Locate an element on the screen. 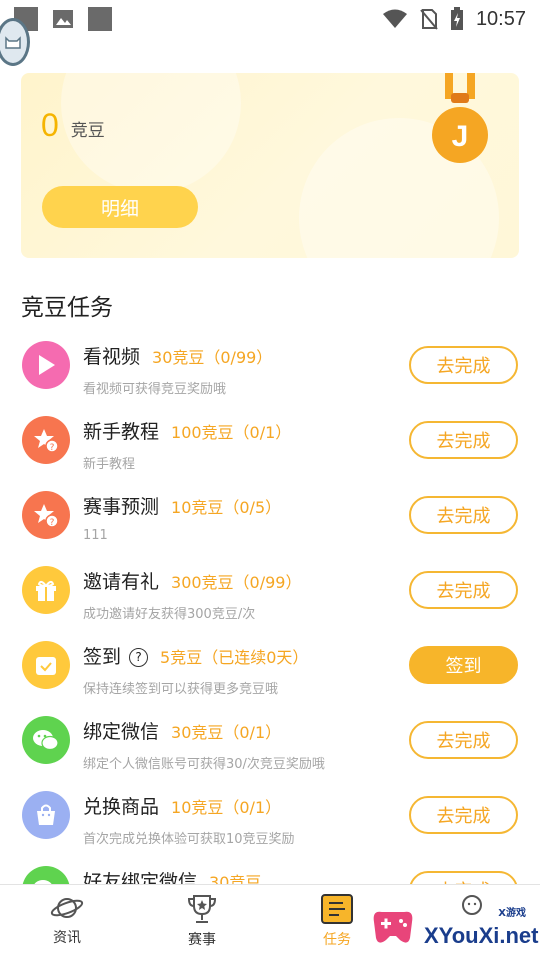 Image resolution: width=540 pixels, height=960 pixels. task-name: 赛事预测 is located at coordinates (121, 507).